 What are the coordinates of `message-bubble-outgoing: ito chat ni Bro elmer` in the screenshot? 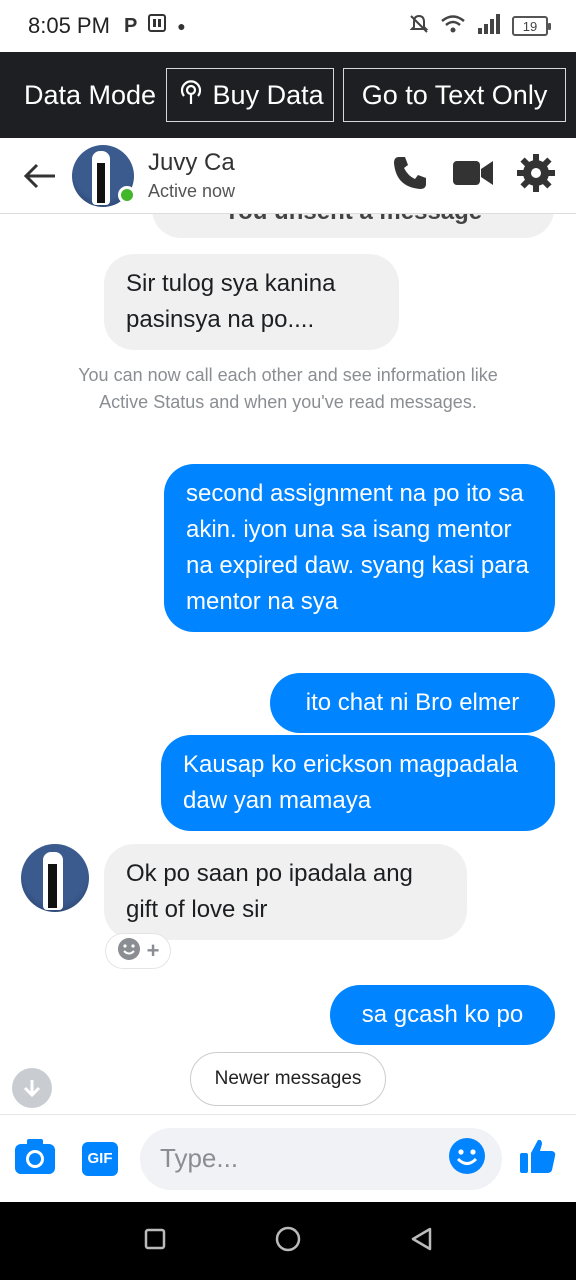 It's located at (412, 703).